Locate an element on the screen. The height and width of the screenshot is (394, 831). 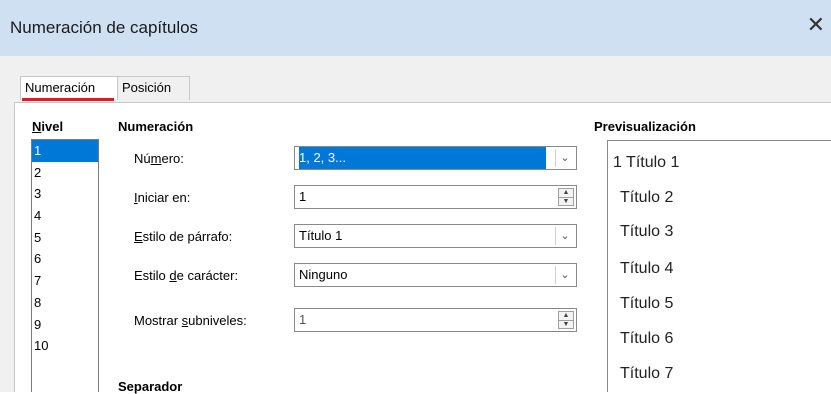
character-style-label-post: e carácter: is located at coordinates (207, 275).